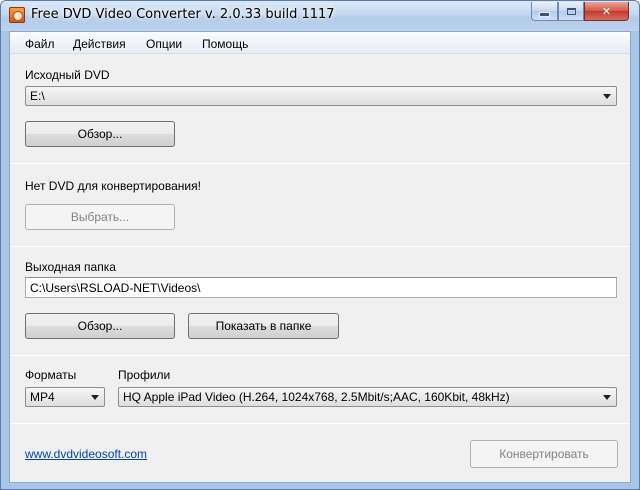 The height and width of the screenshot is (490, 640). What do you see at coordinates (544, 454) in the screenshot?
I see `convert-button: Конвертировать` at bounding box center [544, 454].